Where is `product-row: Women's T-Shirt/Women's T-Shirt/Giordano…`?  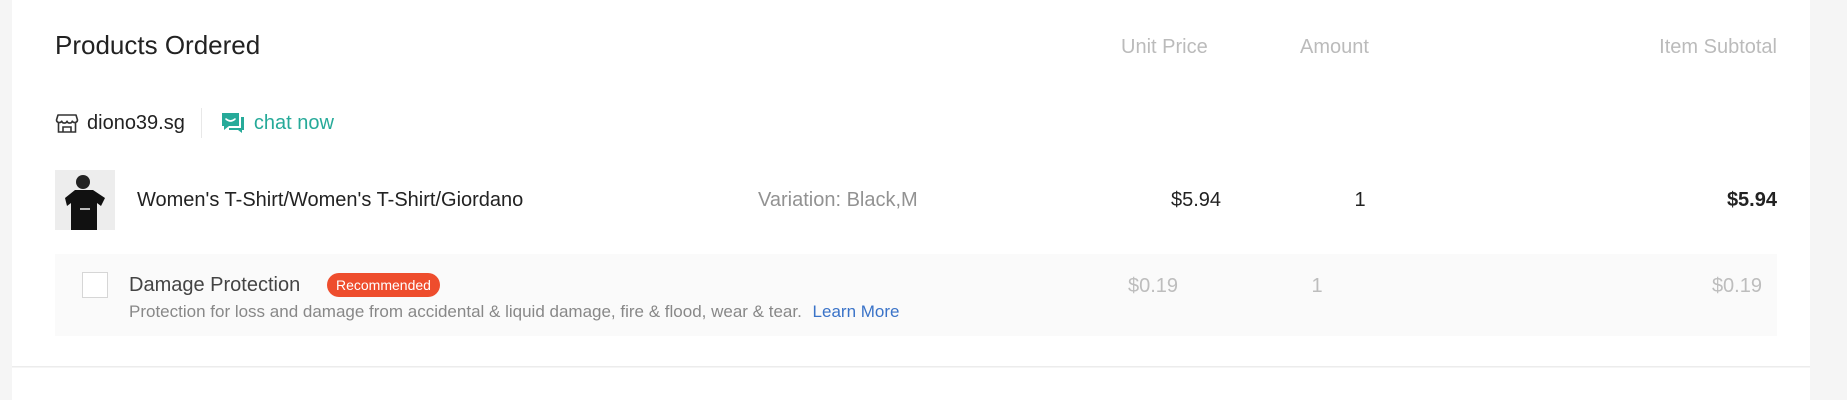
product-row: Women's T-Shirt/Women's T-Shirt/Giordano… is located at coordinates (916, 200).